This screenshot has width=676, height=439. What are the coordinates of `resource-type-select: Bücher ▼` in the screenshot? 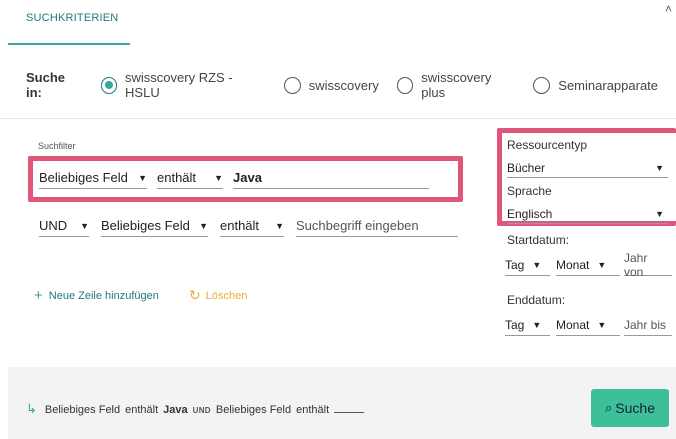 It's located at (587, 168).